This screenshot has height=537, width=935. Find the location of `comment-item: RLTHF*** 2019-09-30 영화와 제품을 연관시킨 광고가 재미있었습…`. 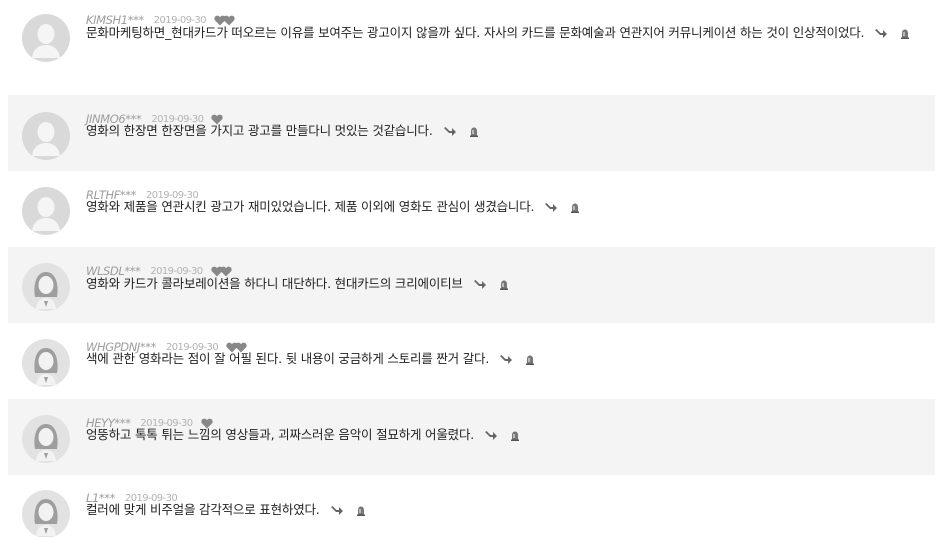

comment-item: RLTHF*** 2019-09-30 영화와 제품을 연관시킨 광고가 재미있었습… is located at coordinates (471, 209).